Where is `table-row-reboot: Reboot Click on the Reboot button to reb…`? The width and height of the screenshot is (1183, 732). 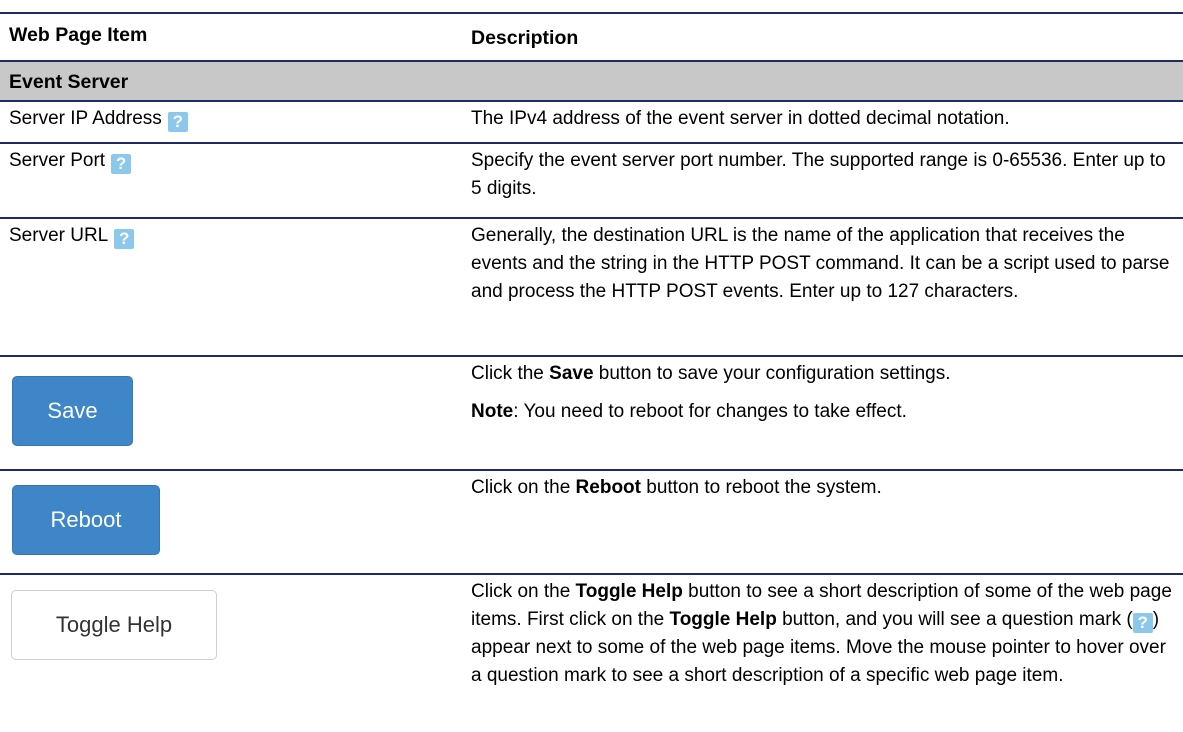 table-row-reboot: Reboot Click on the Reboot button to reb… is located at coordinates (591, 521).